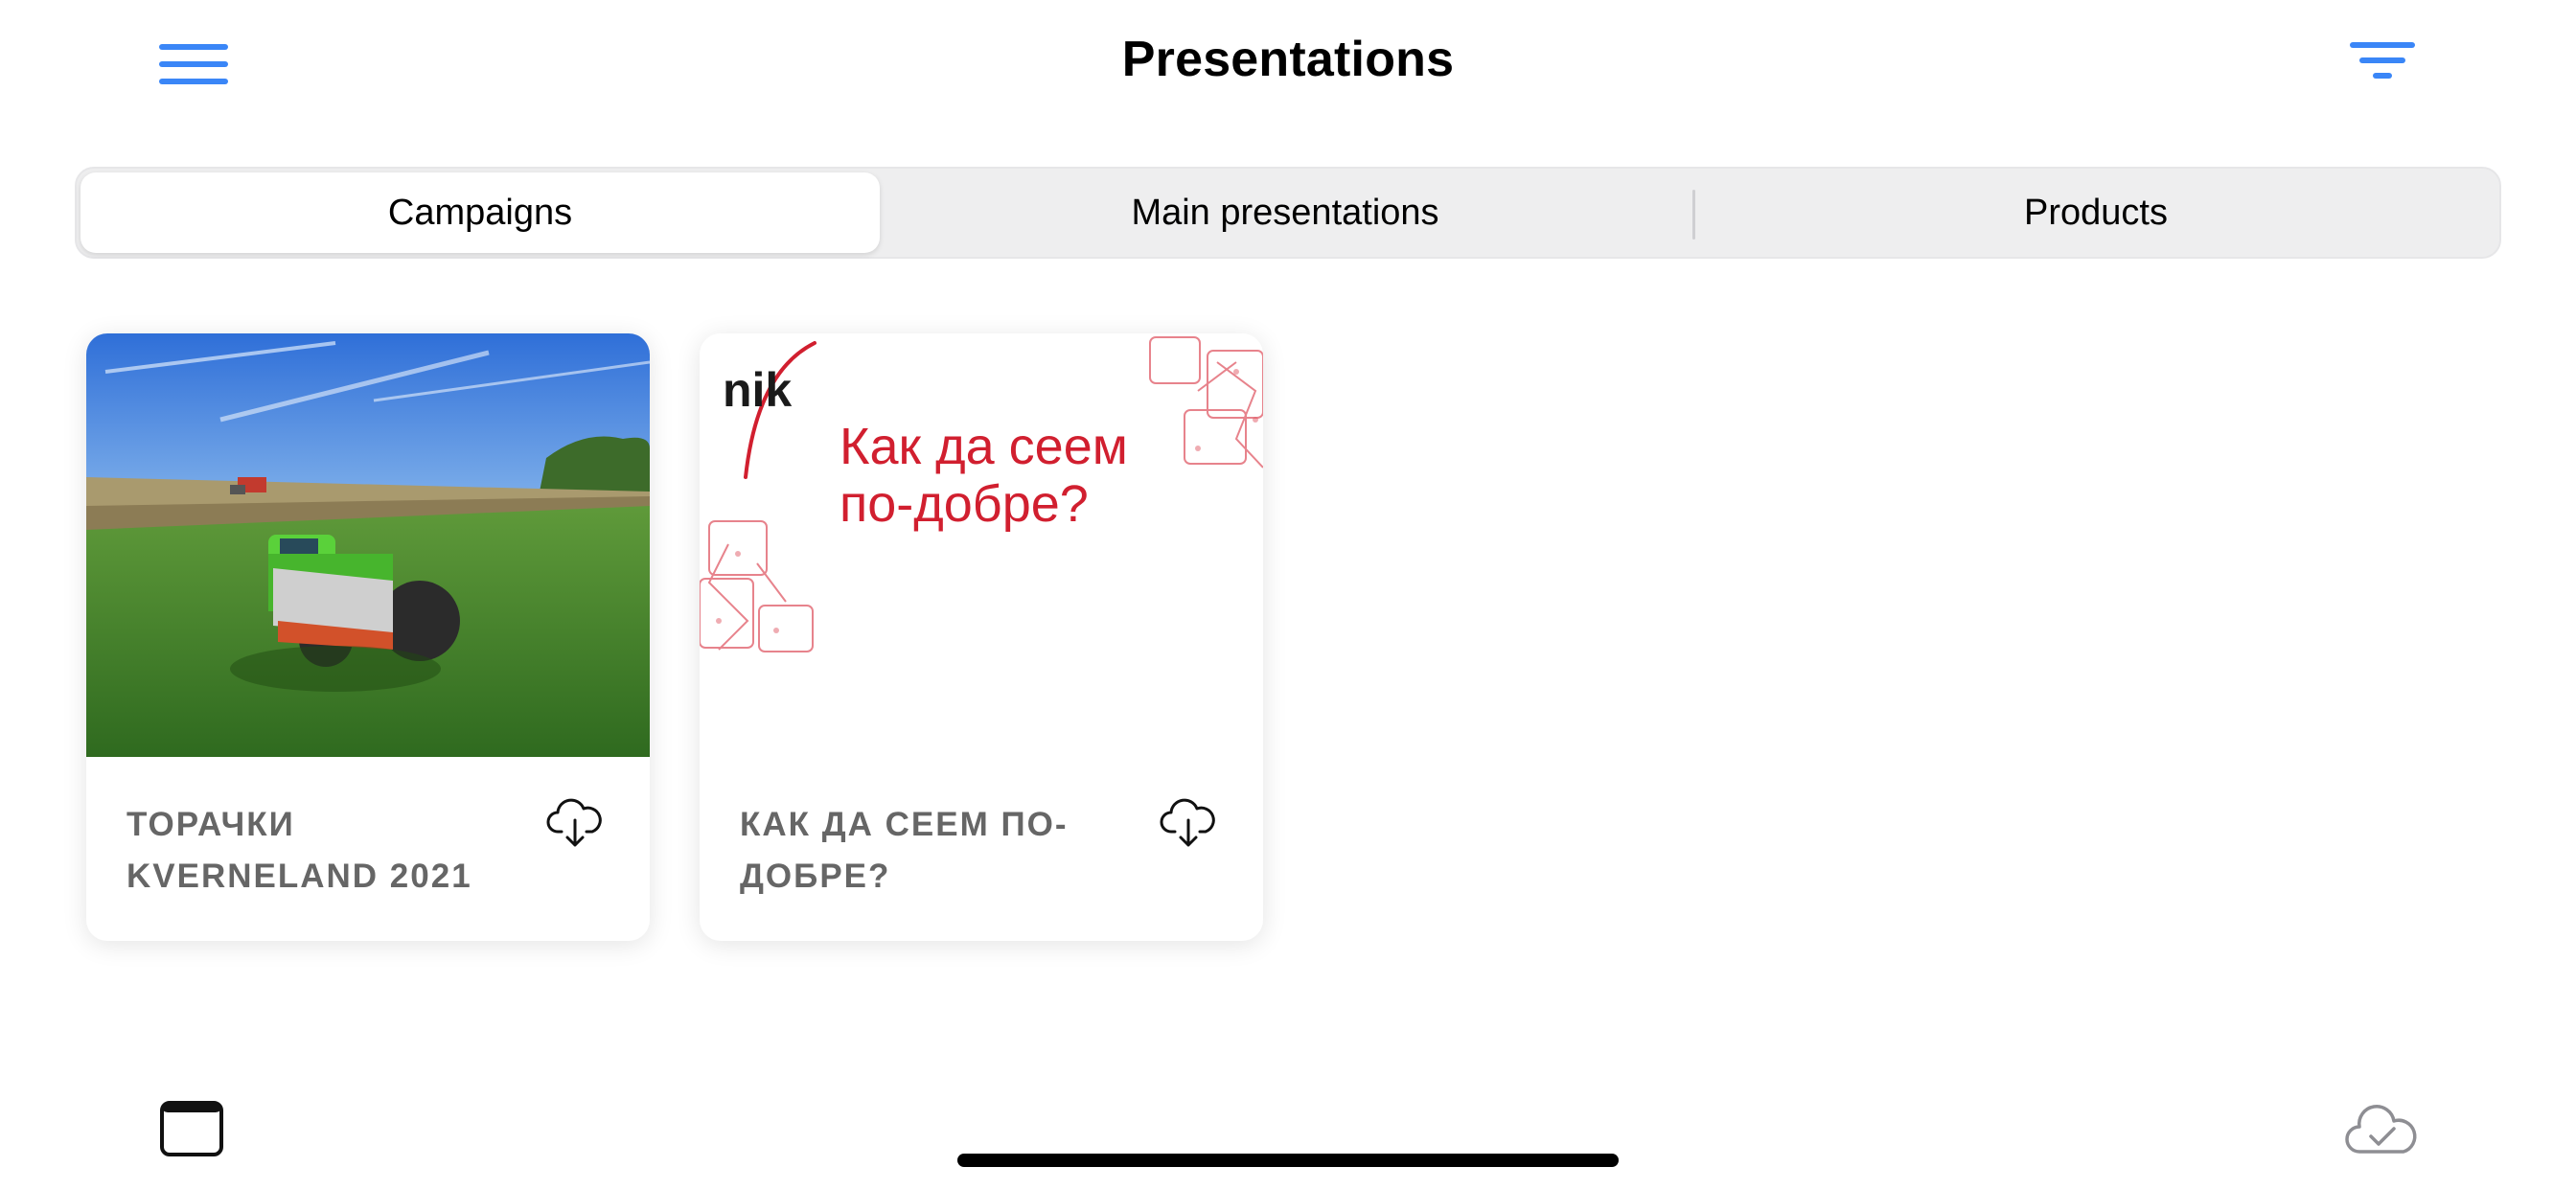  I want to click on cover-line-1: Как да сеем, so click(984, 447).